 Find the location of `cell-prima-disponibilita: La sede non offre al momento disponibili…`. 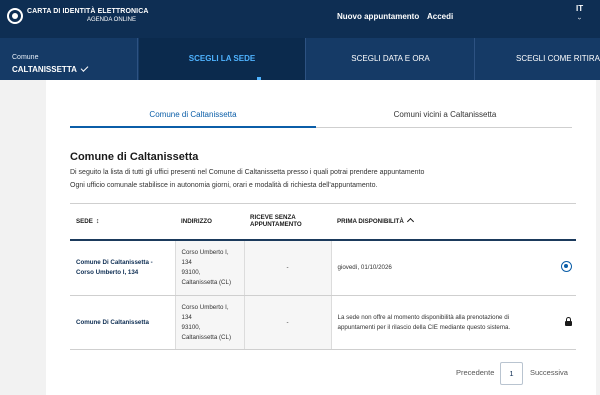

cell-prima-disponibilita: La sede non offre al momento disponibili… is located at coordinates (431, 322).